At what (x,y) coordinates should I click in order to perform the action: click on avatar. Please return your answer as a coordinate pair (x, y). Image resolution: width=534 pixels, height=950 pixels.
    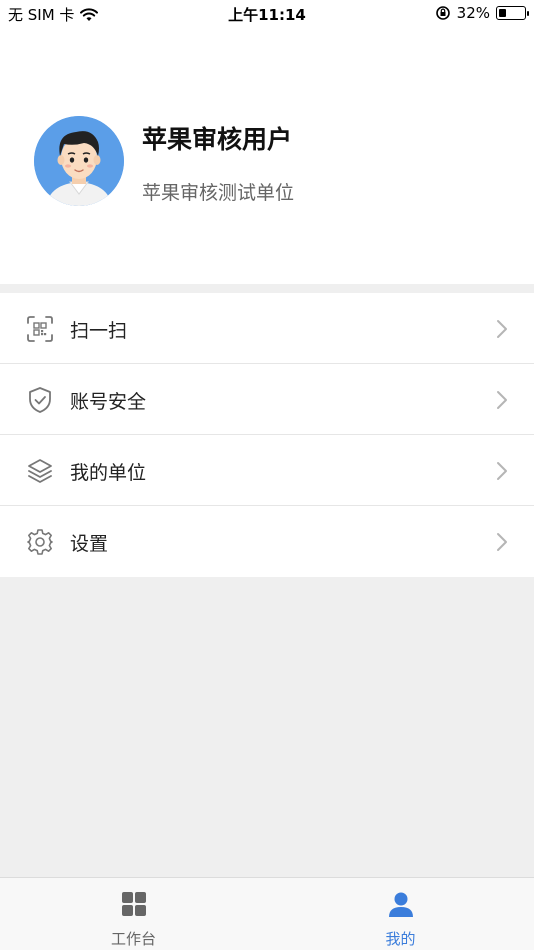
    Looking at the image, I should click on (79, 161).